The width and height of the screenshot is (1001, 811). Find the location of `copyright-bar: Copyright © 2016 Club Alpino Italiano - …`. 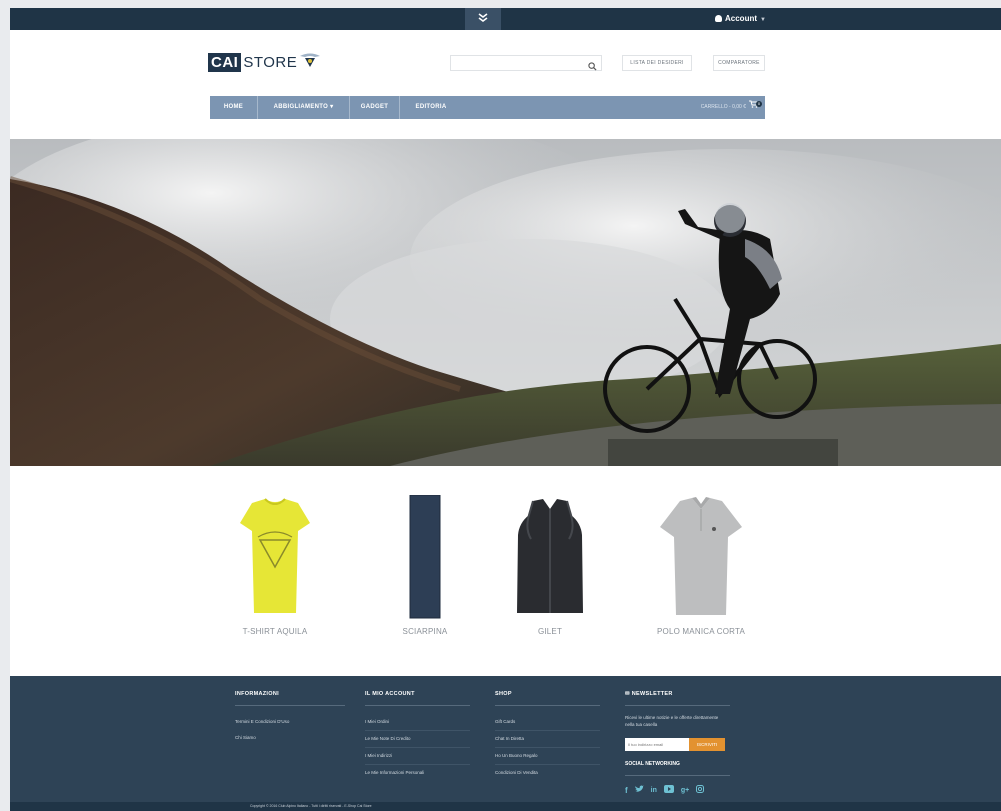

copyright-bar: Copyright © 2016 Club Alpino Italiano - … is located at coordinates (505, 806).